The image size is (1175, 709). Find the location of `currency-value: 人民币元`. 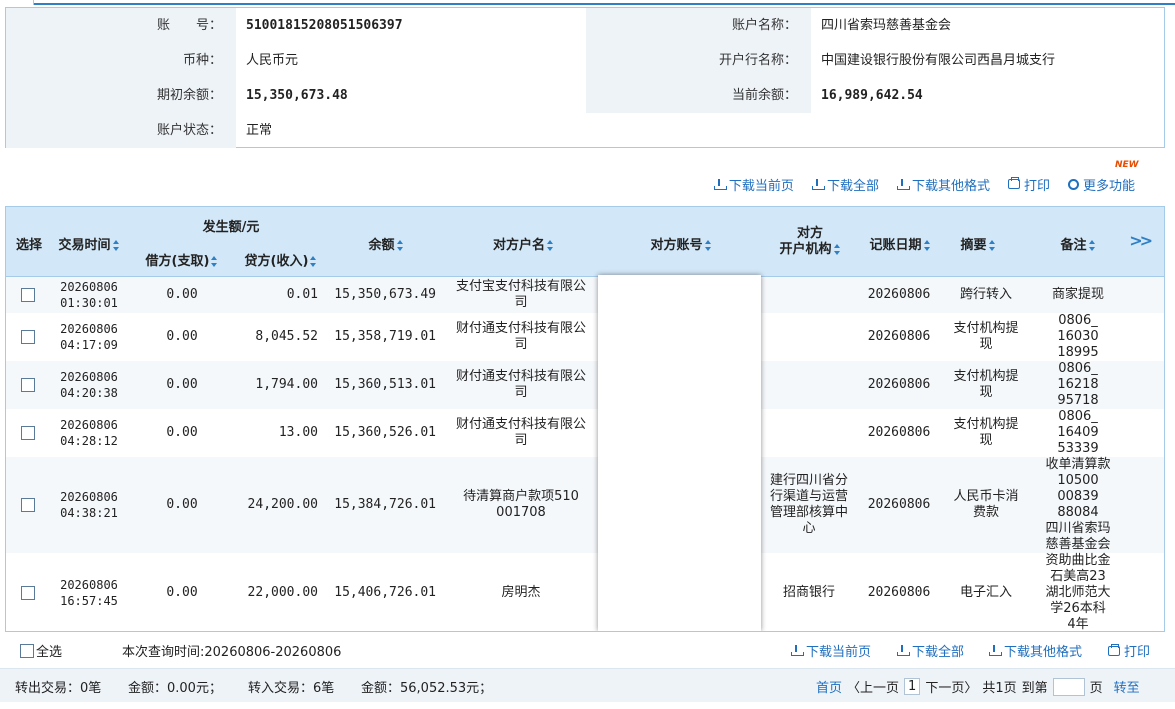

currency-value: 人民币元 is located at coordinates (272, 60).